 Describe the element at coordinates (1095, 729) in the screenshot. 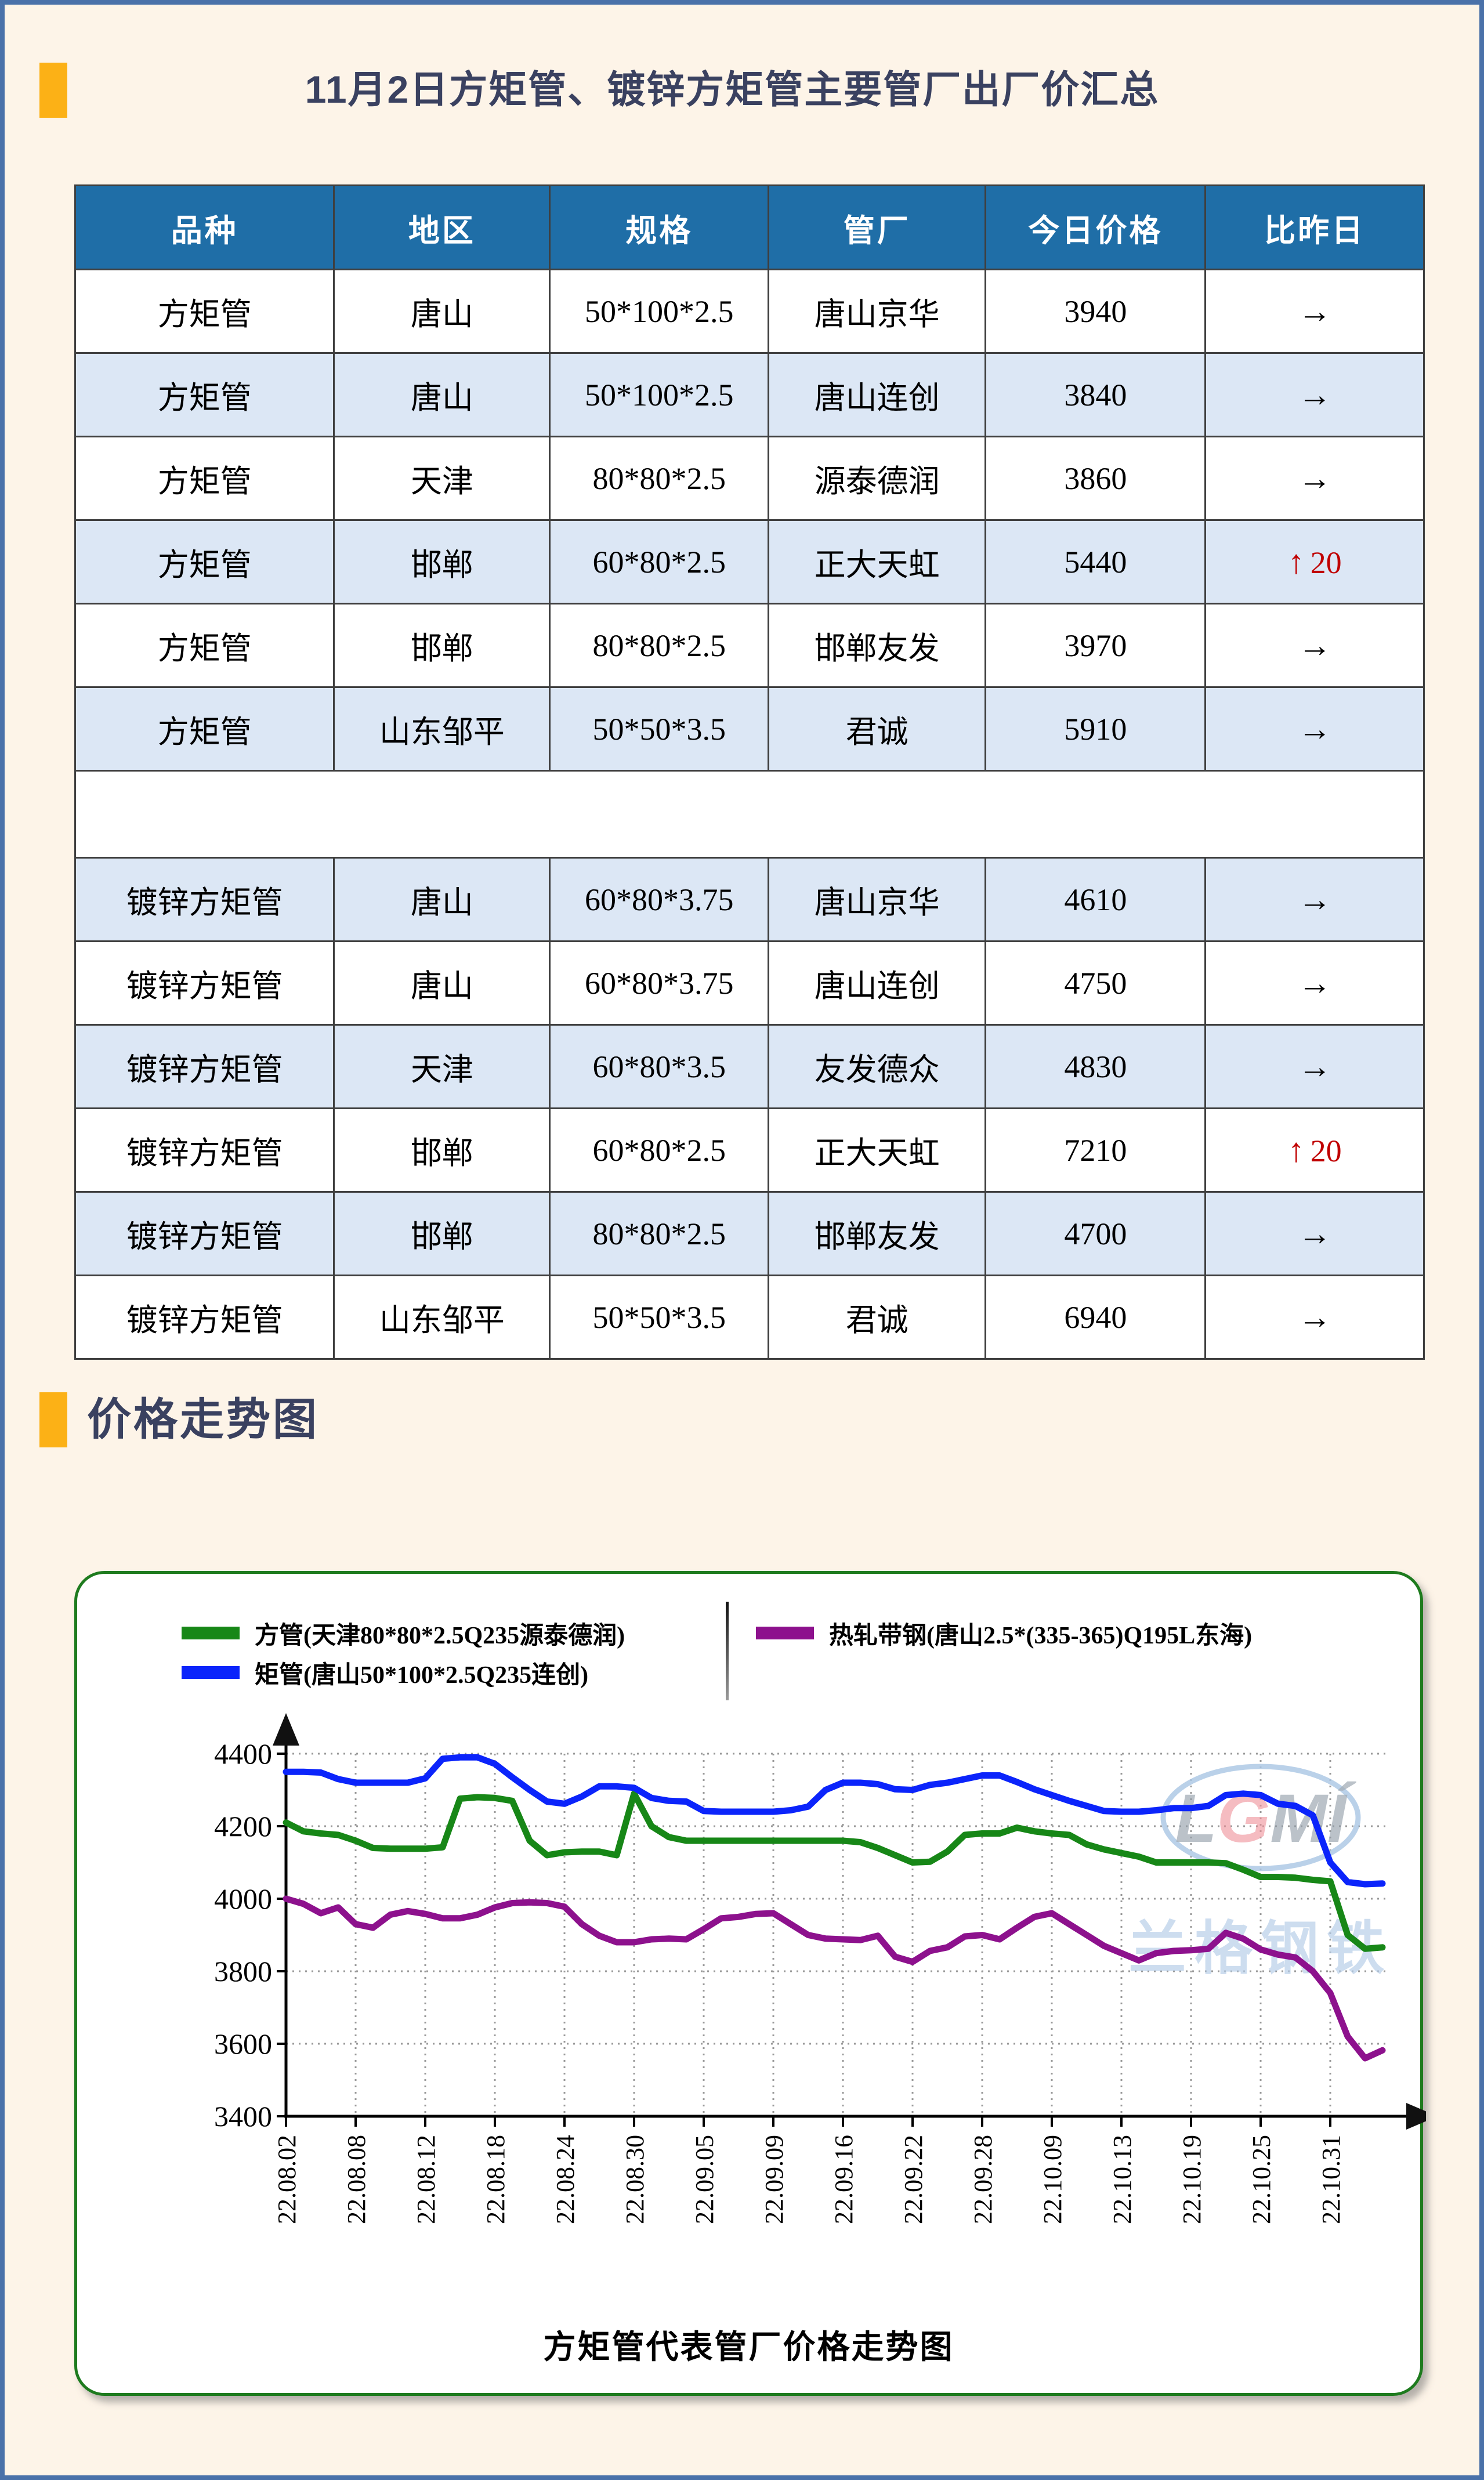

I see `cell-price: 5910` at that location.